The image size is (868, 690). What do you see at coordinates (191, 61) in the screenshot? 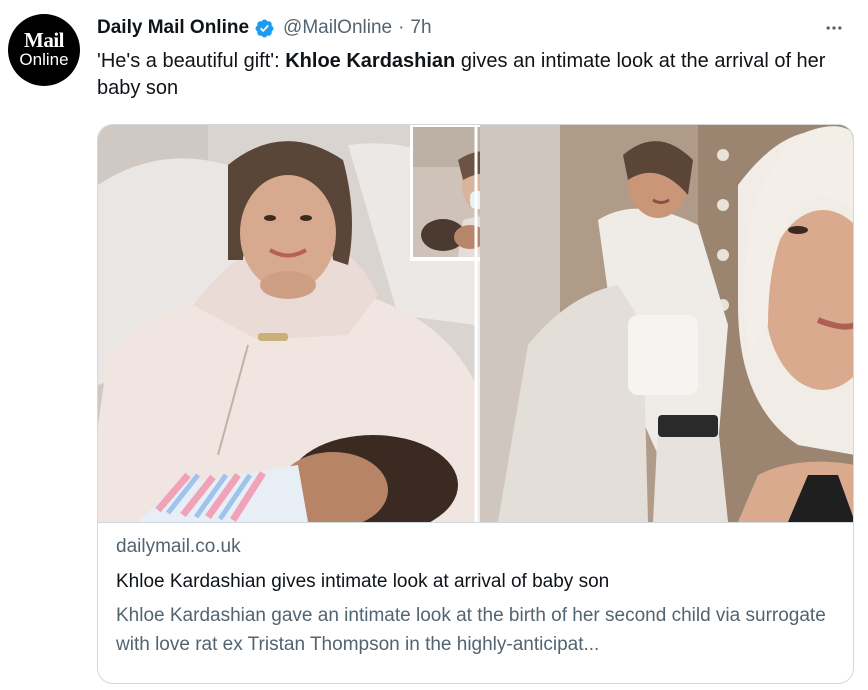
I see `tweet-text-part1: 'He's a beautiful gift':` at bounding box center [191, 61].